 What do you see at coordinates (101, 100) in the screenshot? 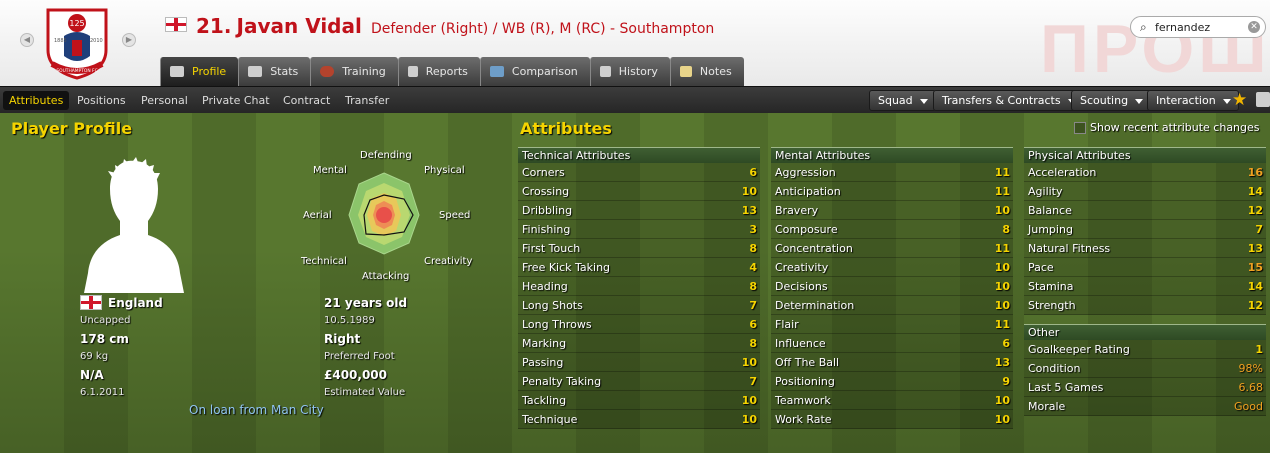
I see `subtab-positions: Positions` at bounding box center [101, 100].